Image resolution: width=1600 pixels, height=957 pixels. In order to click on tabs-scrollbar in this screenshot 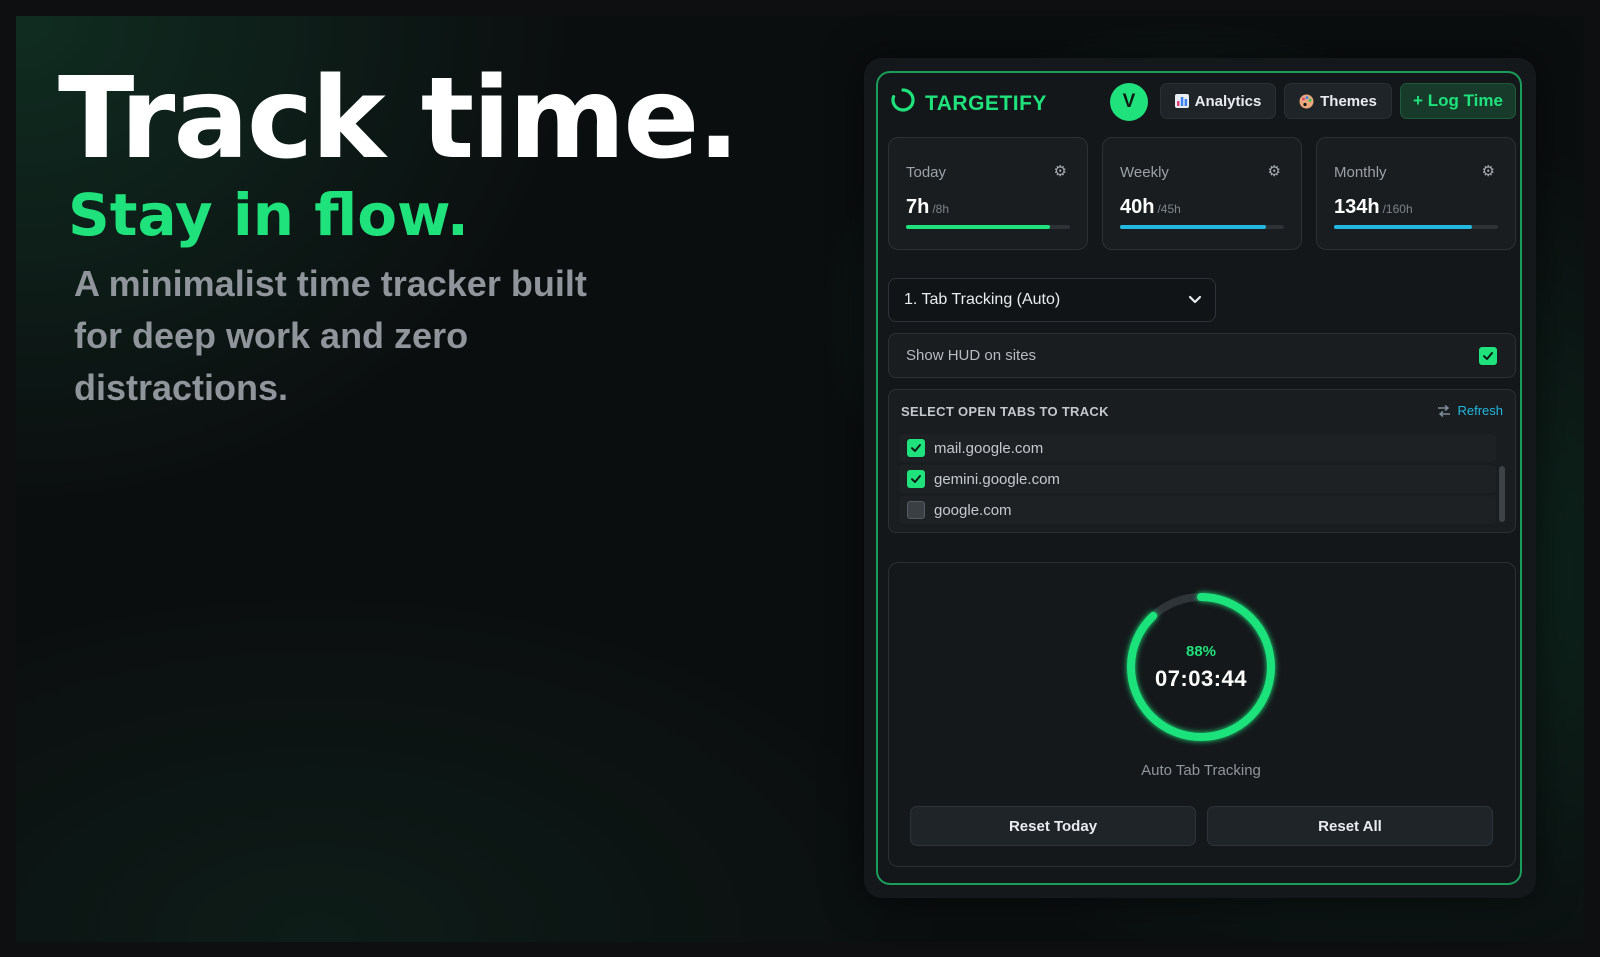, I will do `click(1502, 494)`.